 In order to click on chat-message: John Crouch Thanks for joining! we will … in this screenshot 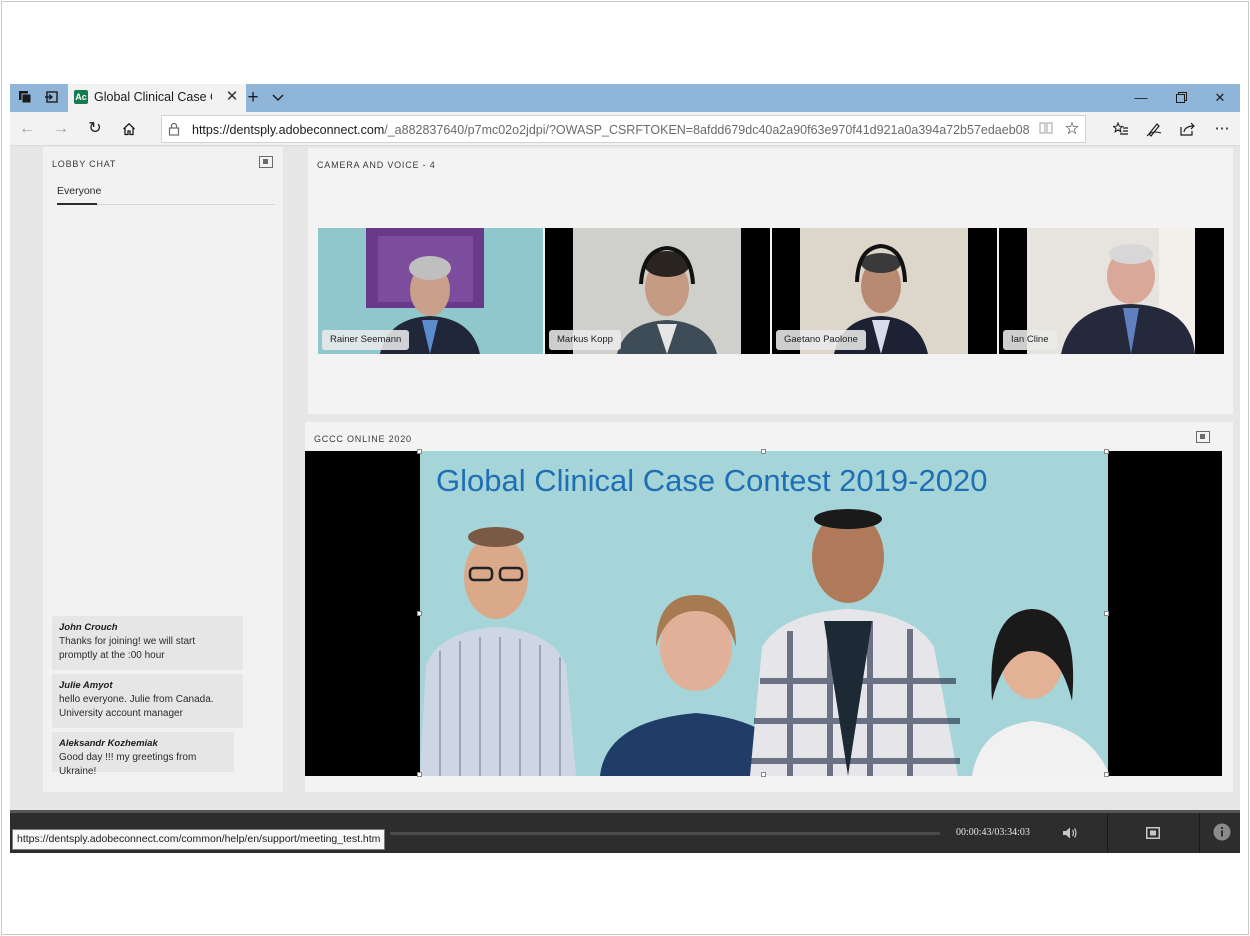, I will do `click(147, 643)`.